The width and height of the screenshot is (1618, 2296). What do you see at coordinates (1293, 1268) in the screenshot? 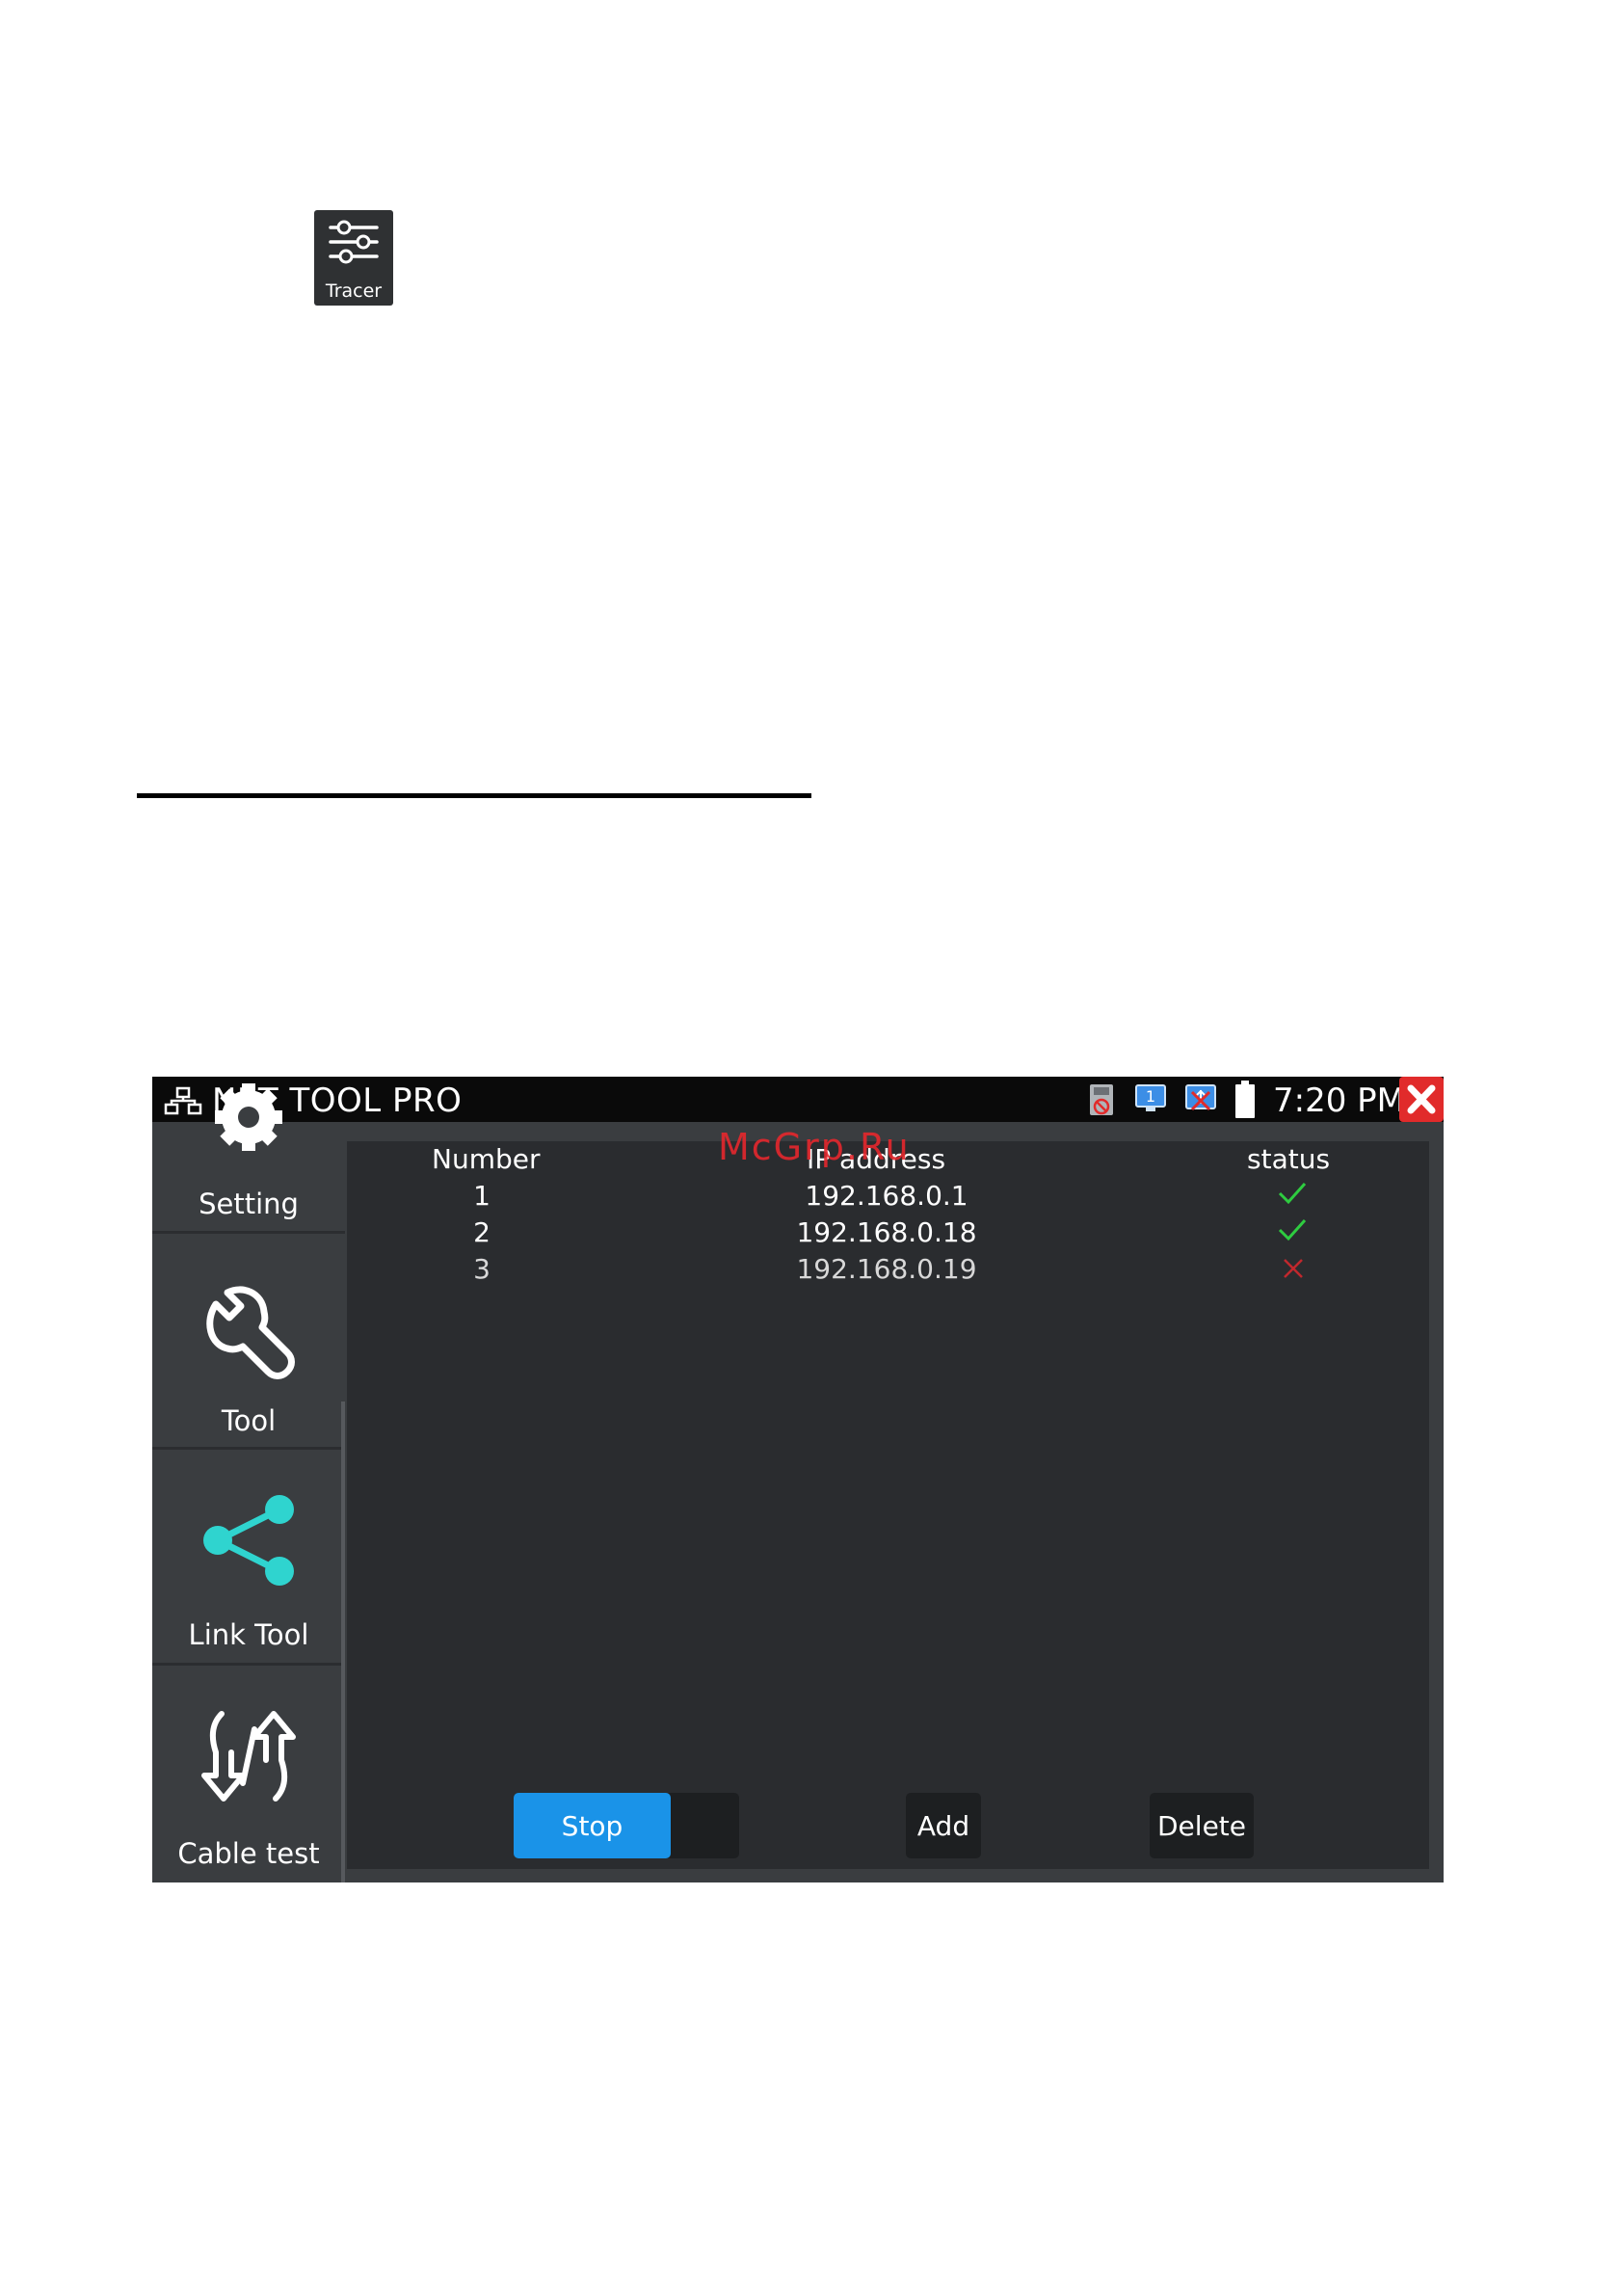
I see `fail-cross-icon` at bounding box center [1293, 1268].